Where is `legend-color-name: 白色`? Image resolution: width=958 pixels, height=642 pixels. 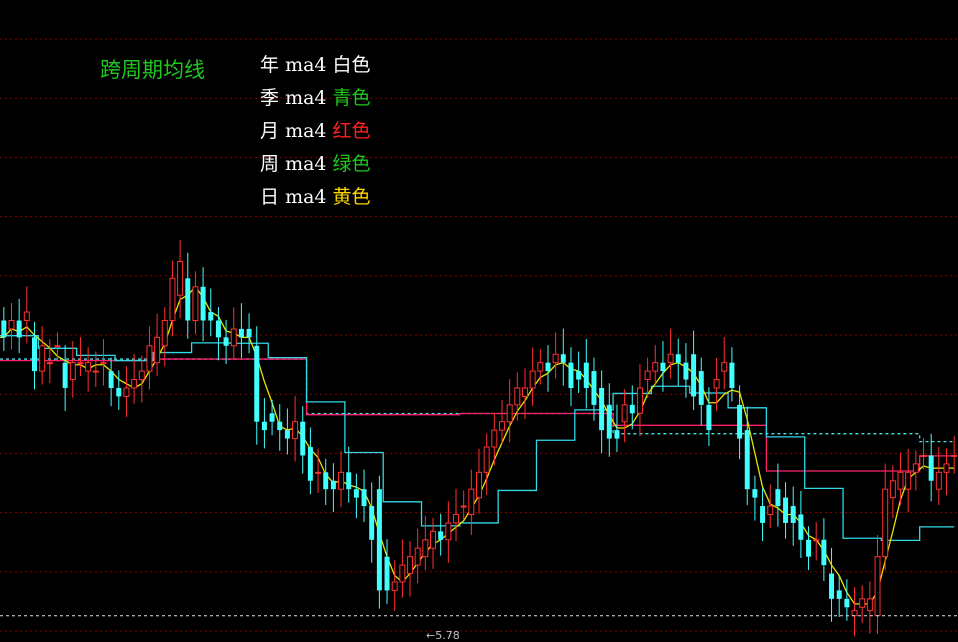
legend-color-name: 白色 is located at coordinates (351, 65).